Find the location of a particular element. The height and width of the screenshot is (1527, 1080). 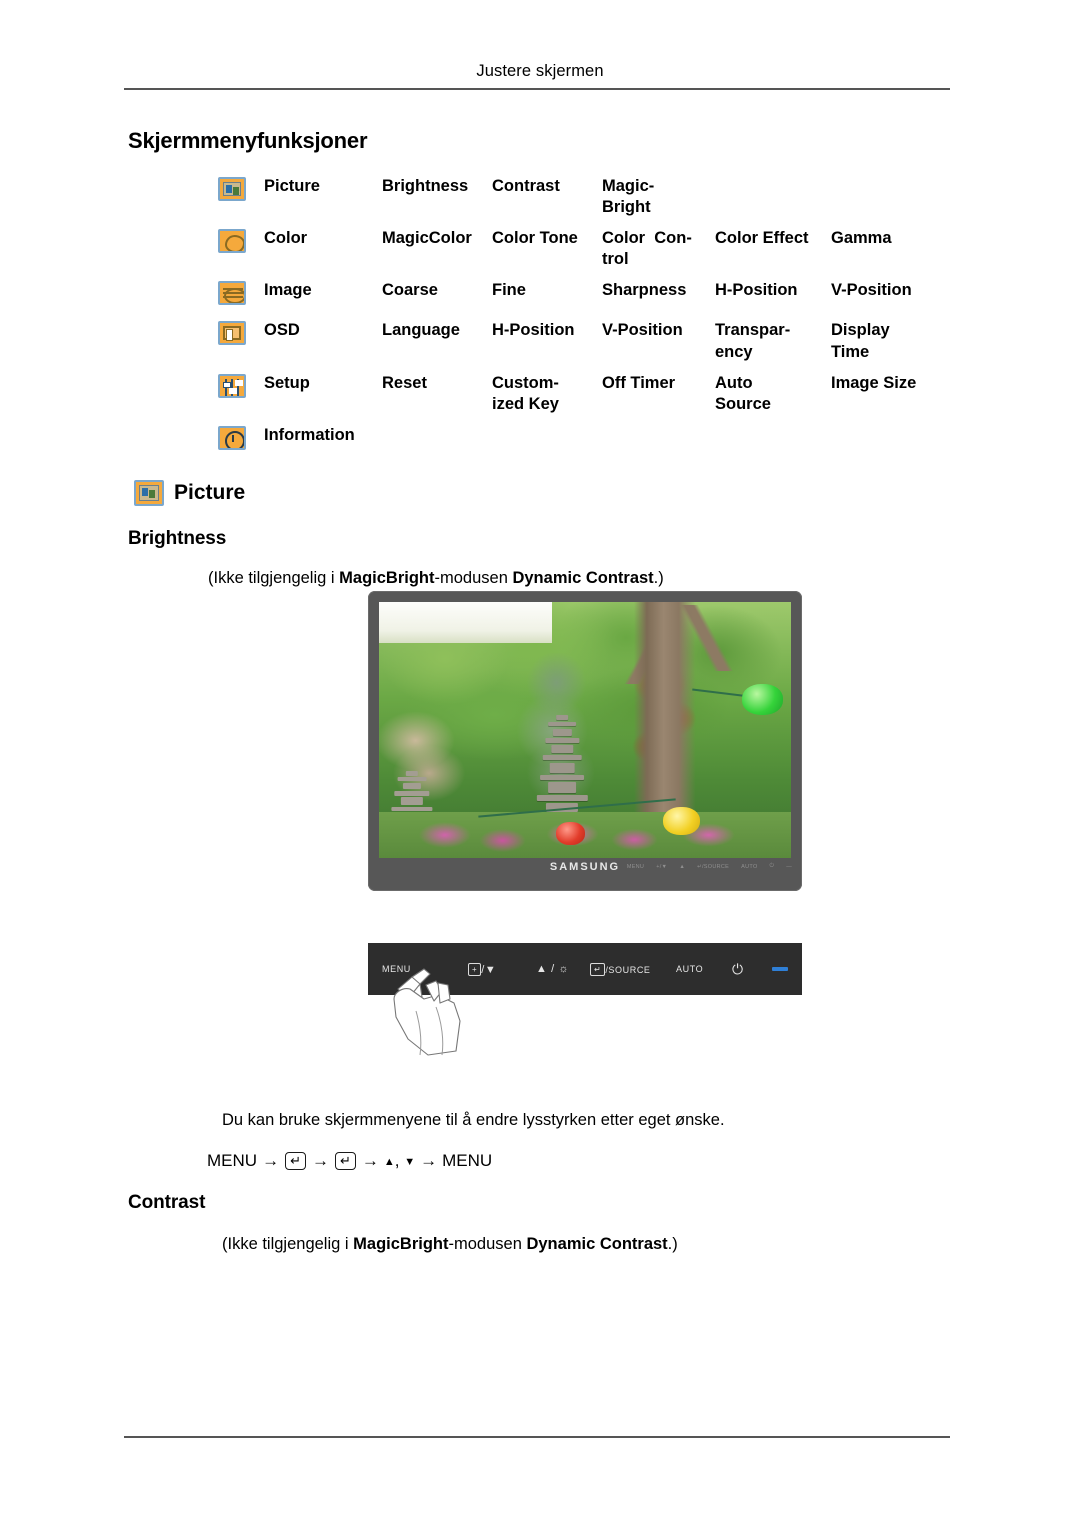

menu-item: MagicColor is located at coordinates (427, 238).